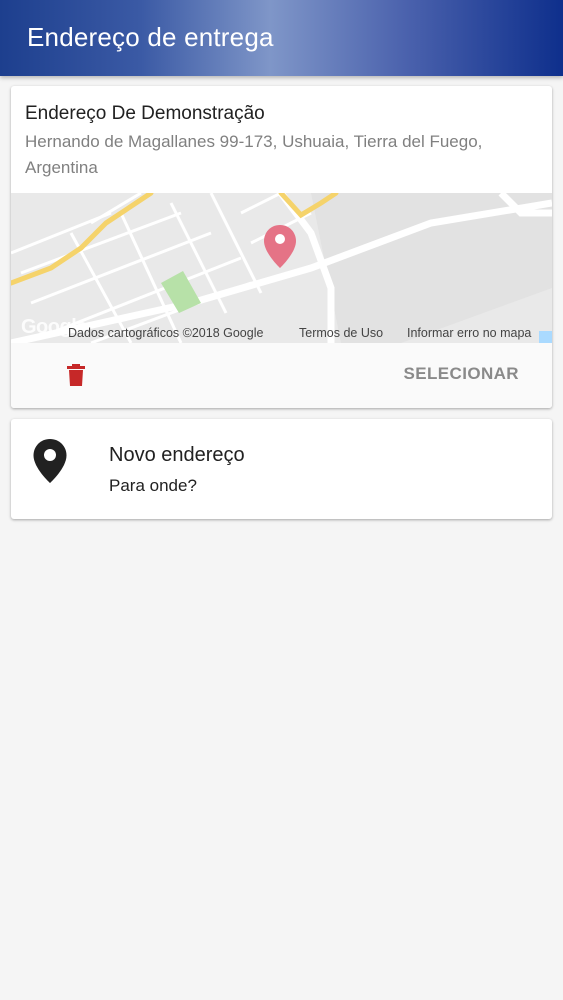  What do you see at coordinates (281, 38) in the screenshot?
I see `app-bar: Endereço de entrega` at bounding box center [281, 38].